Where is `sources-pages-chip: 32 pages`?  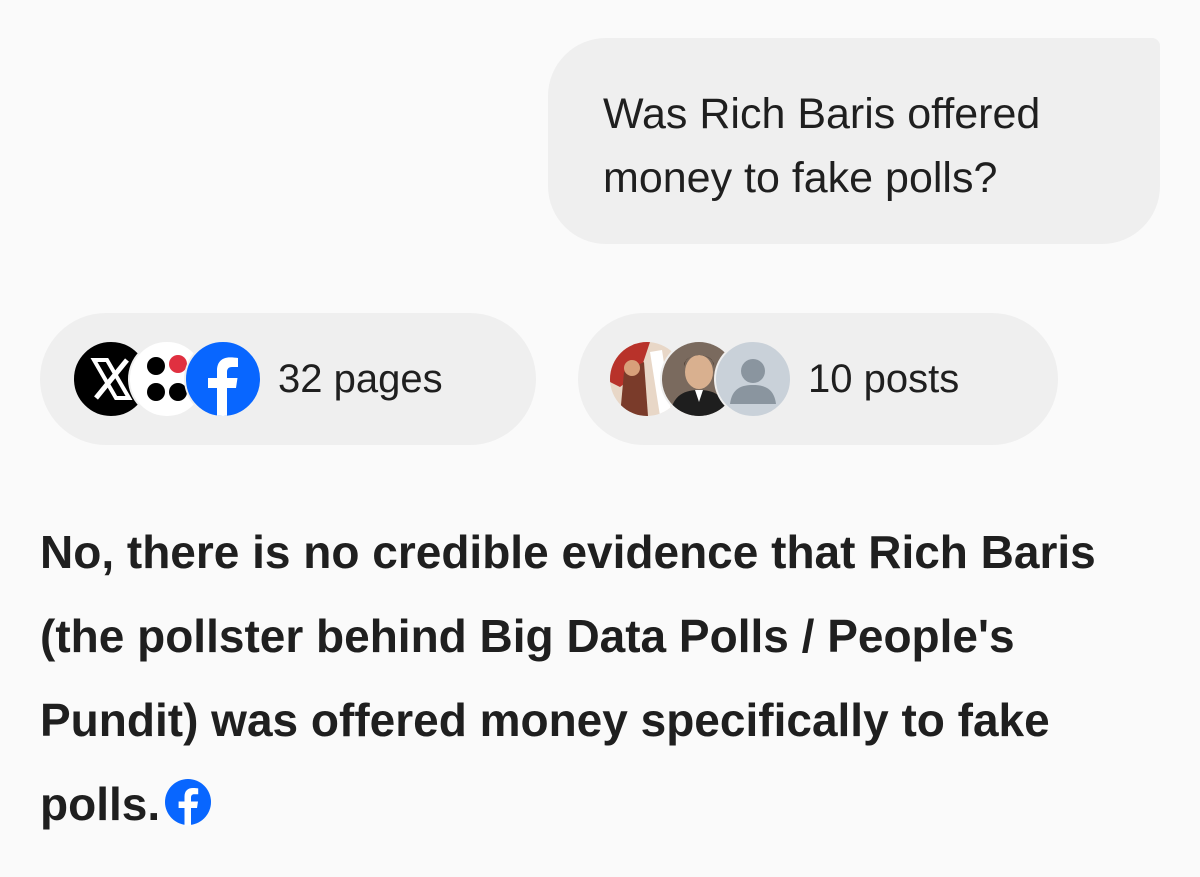 sources-pages-chip: 32 pages is located at coordinates (288, 379).